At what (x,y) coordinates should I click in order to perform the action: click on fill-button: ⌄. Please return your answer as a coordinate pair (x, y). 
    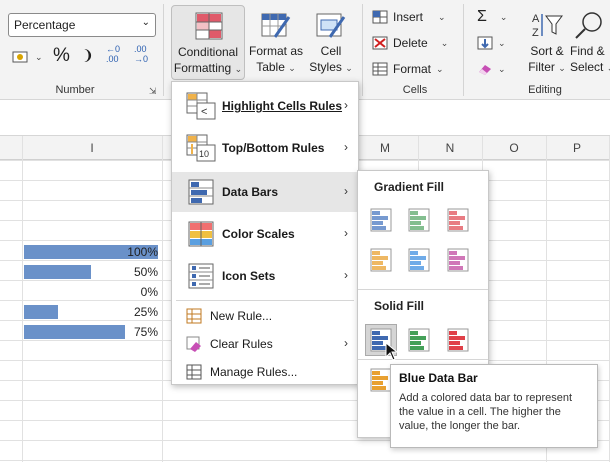
    Looking at the image, I should click on (491, 43).